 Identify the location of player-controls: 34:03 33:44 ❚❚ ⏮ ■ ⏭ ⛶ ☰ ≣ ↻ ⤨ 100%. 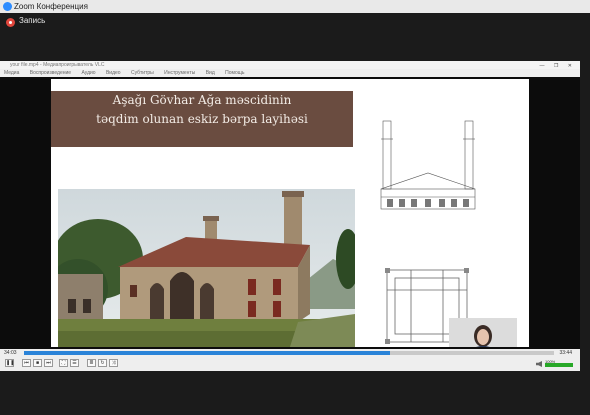
(290, 360).